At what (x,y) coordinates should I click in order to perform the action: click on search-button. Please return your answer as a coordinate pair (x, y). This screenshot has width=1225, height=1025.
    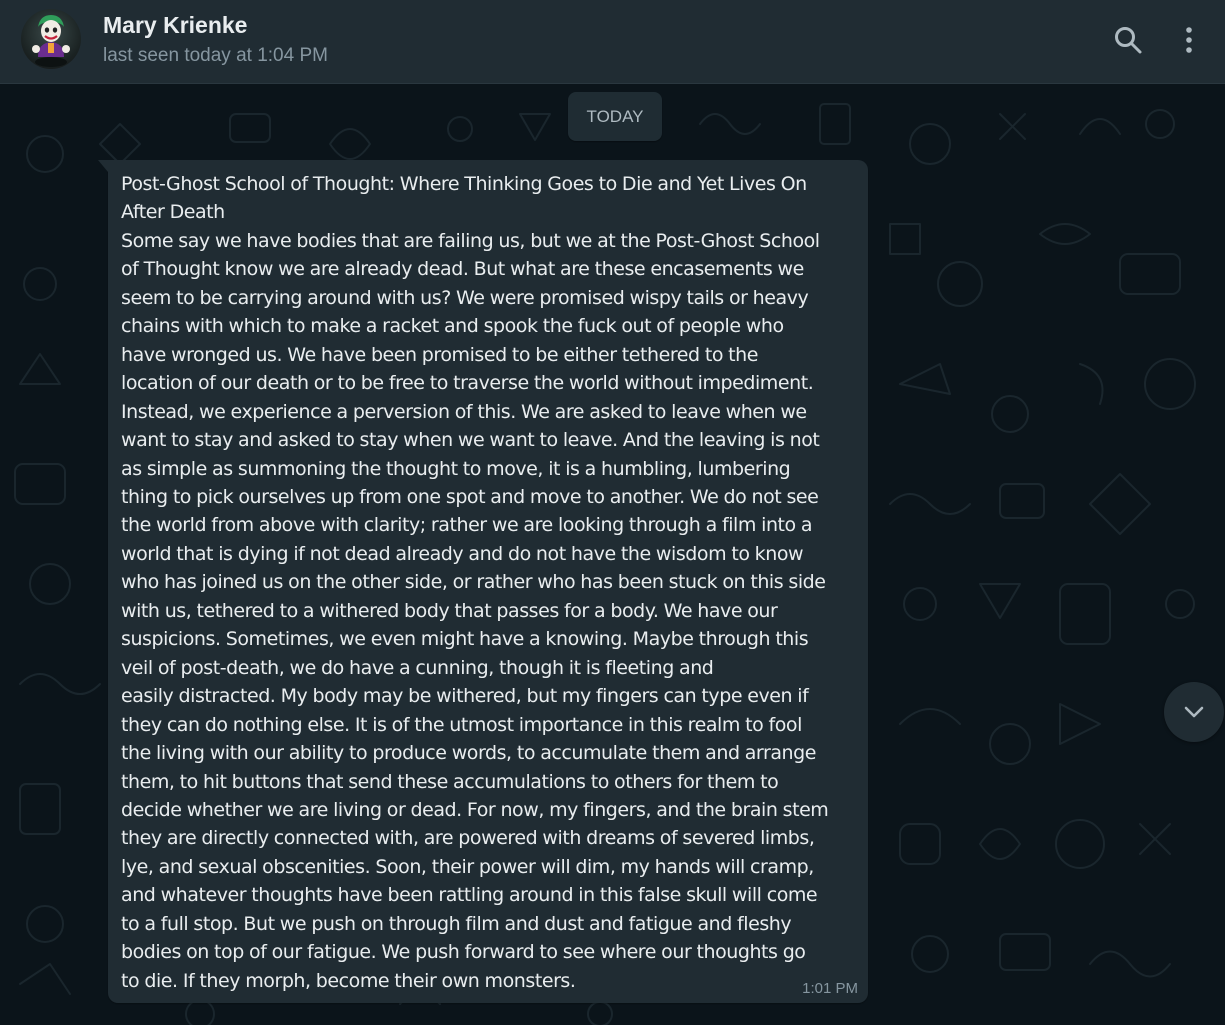
    Looking at the image, I should click on (1128, 40).